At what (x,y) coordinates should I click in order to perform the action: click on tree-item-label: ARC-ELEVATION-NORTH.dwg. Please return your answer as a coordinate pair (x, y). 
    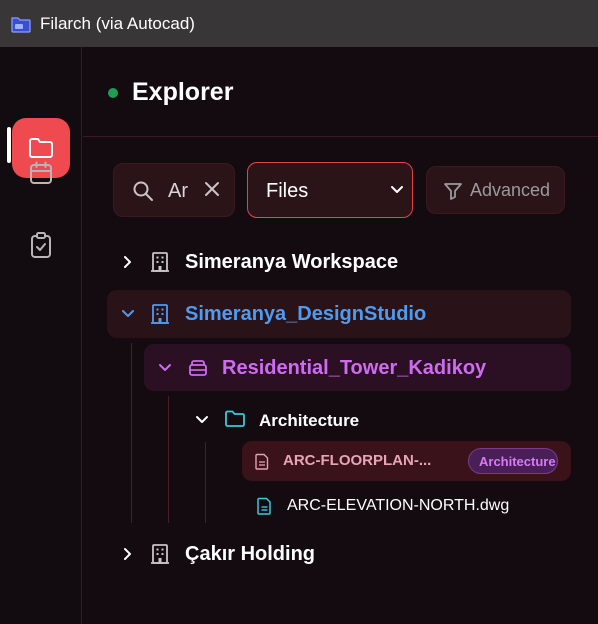
    Looking at the image, I should click on (398, 505).